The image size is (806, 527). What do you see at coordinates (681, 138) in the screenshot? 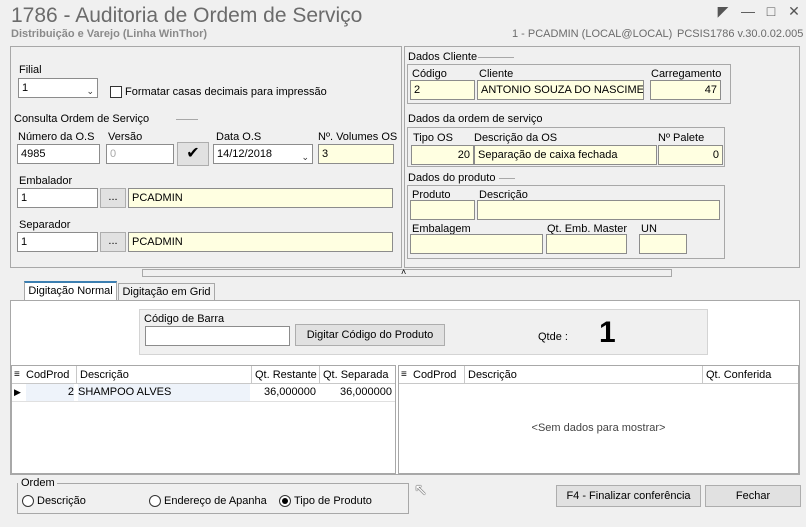
I see `palete-label: Nº Palete` at bounding box center [681, 138].